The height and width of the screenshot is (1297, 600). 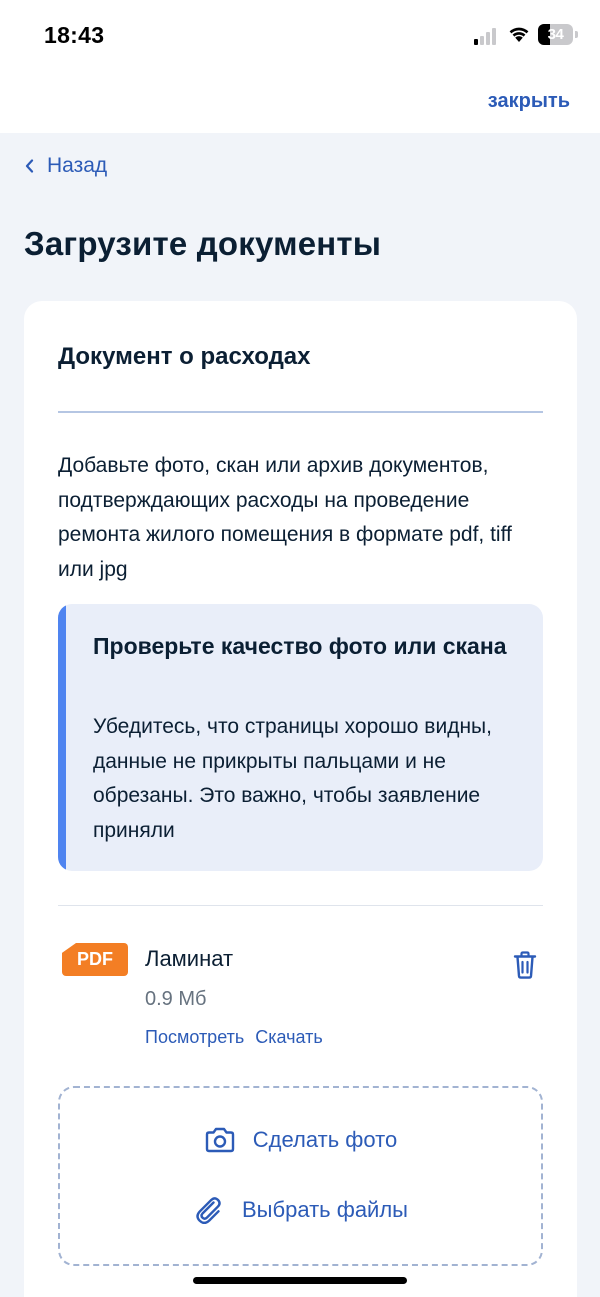 What do you see at coordinates (219, 1140) in the screenshot?
I see `camera-icon` at bounding box center [219, 1140].